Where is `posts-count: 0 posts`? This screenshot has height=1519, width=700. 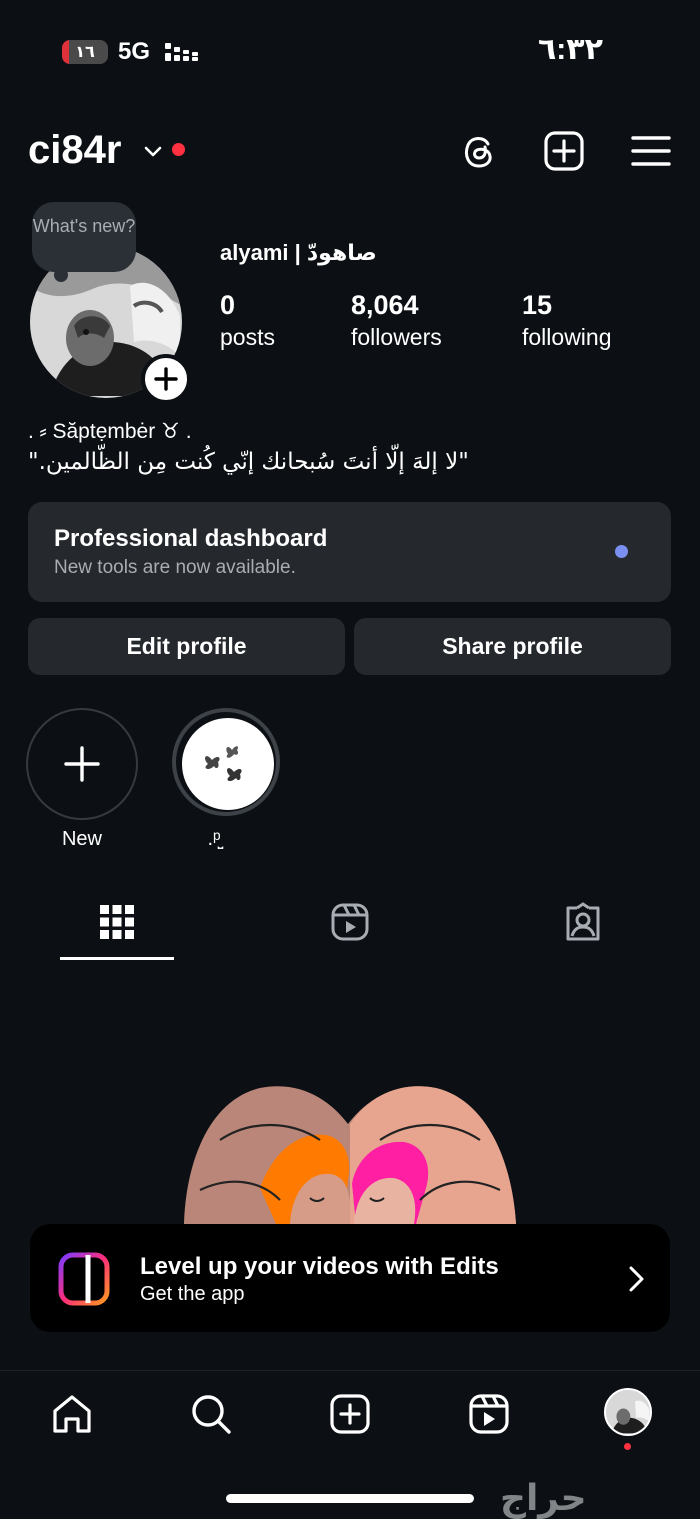 posts-count: 0 posts is located at coordinates (247, 320).